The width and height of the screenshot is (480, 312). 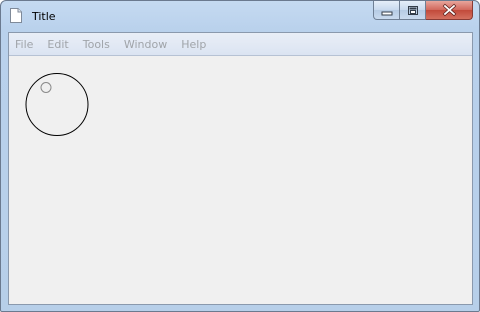 I want to click on document-icon, so click(x=16, y=15).